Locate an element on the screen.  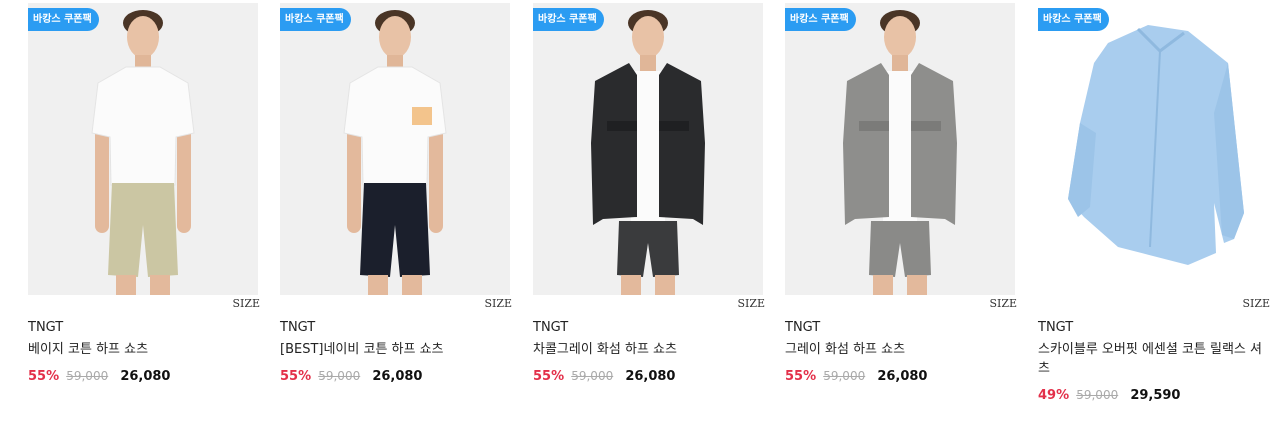
sale-price: 29,590 is located at coordinates (1155, 395).